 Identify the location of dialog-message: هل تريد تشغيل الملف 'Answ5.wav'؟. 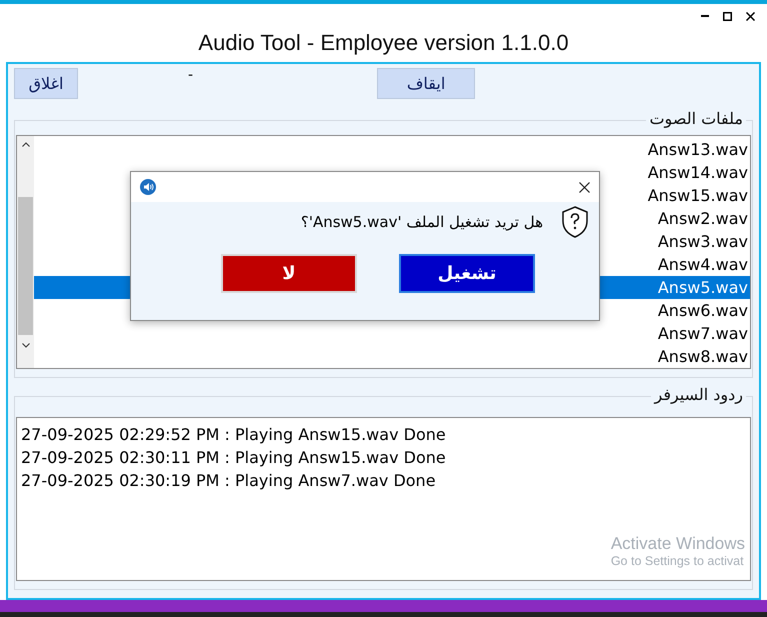
(421, 222).